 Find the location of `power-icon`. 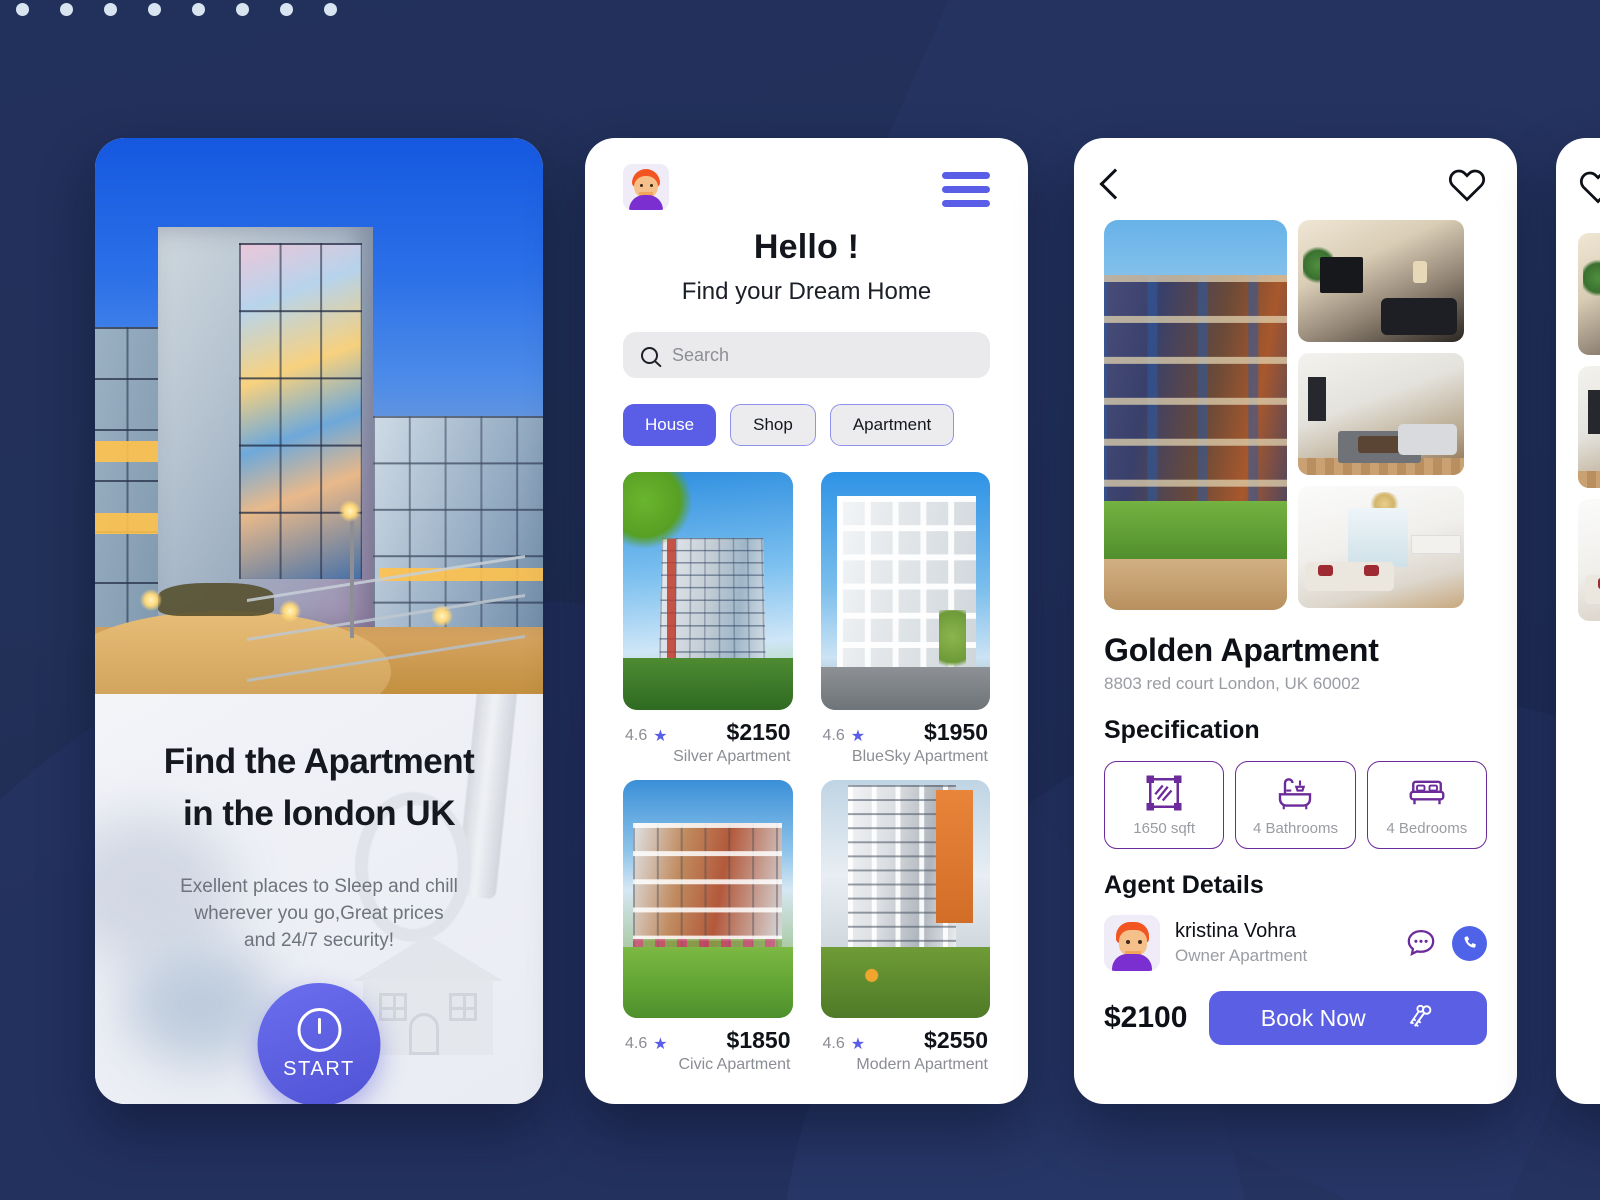

power-icon is located at coordinates (319, 1030).